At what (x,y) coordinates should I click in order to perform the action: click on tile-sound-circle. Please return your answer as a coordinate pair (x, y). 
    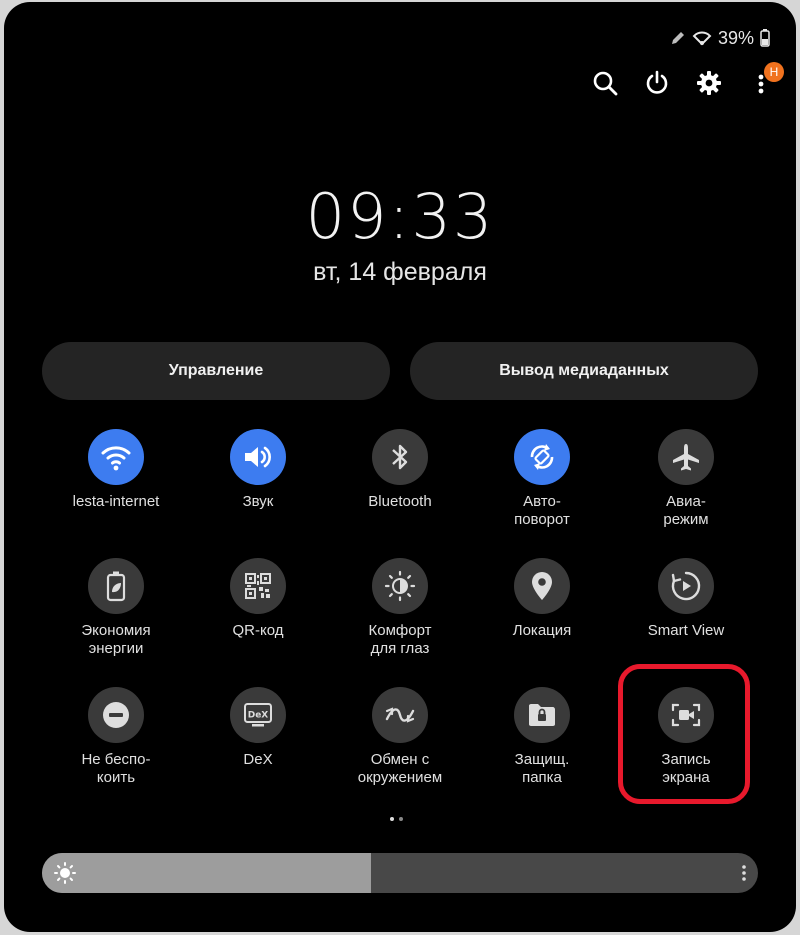
    Looking at the image, I should click on (258, 457).